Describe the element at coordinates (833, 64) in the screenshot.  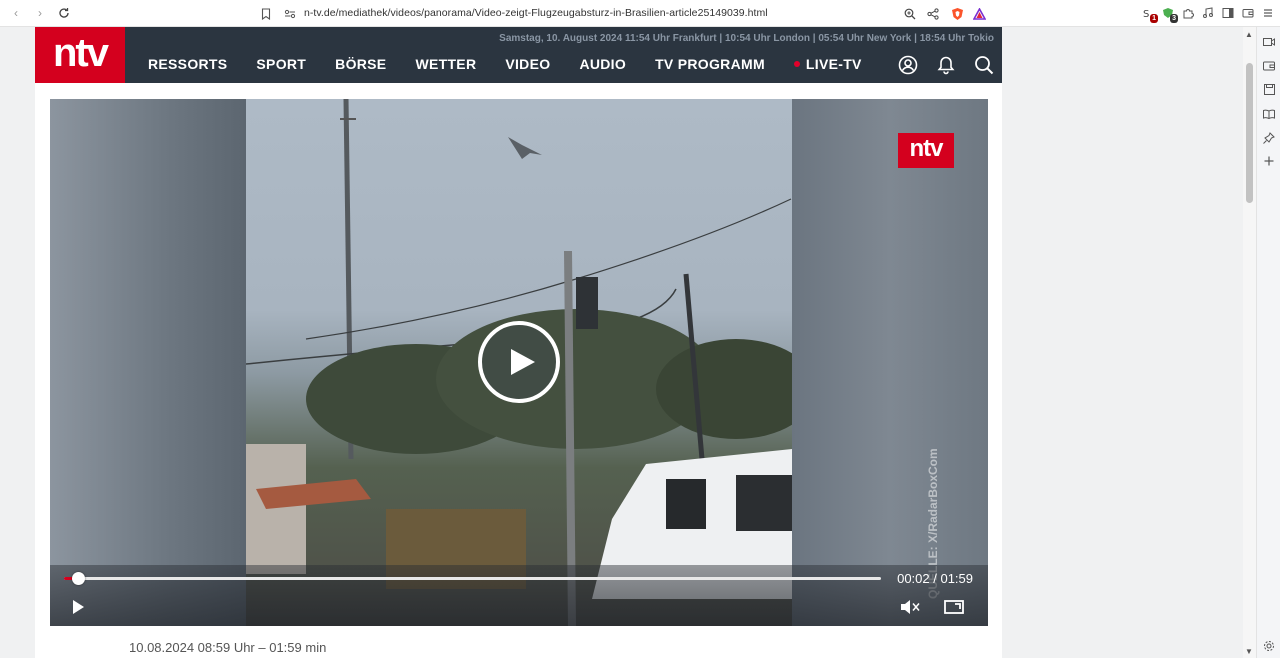
I see `nav-label: LIVE-TV` at that location.